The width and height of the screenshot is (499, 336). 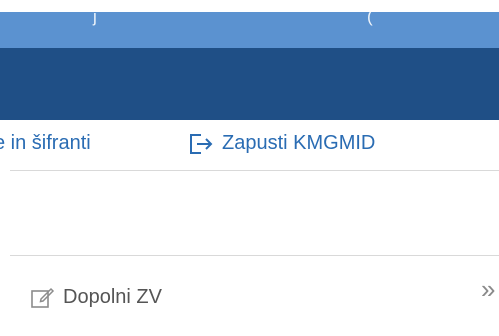 What do you see at coordinates (249, 6) in the screenshot?
I see `top-strip` at bounding box center [249, 6].